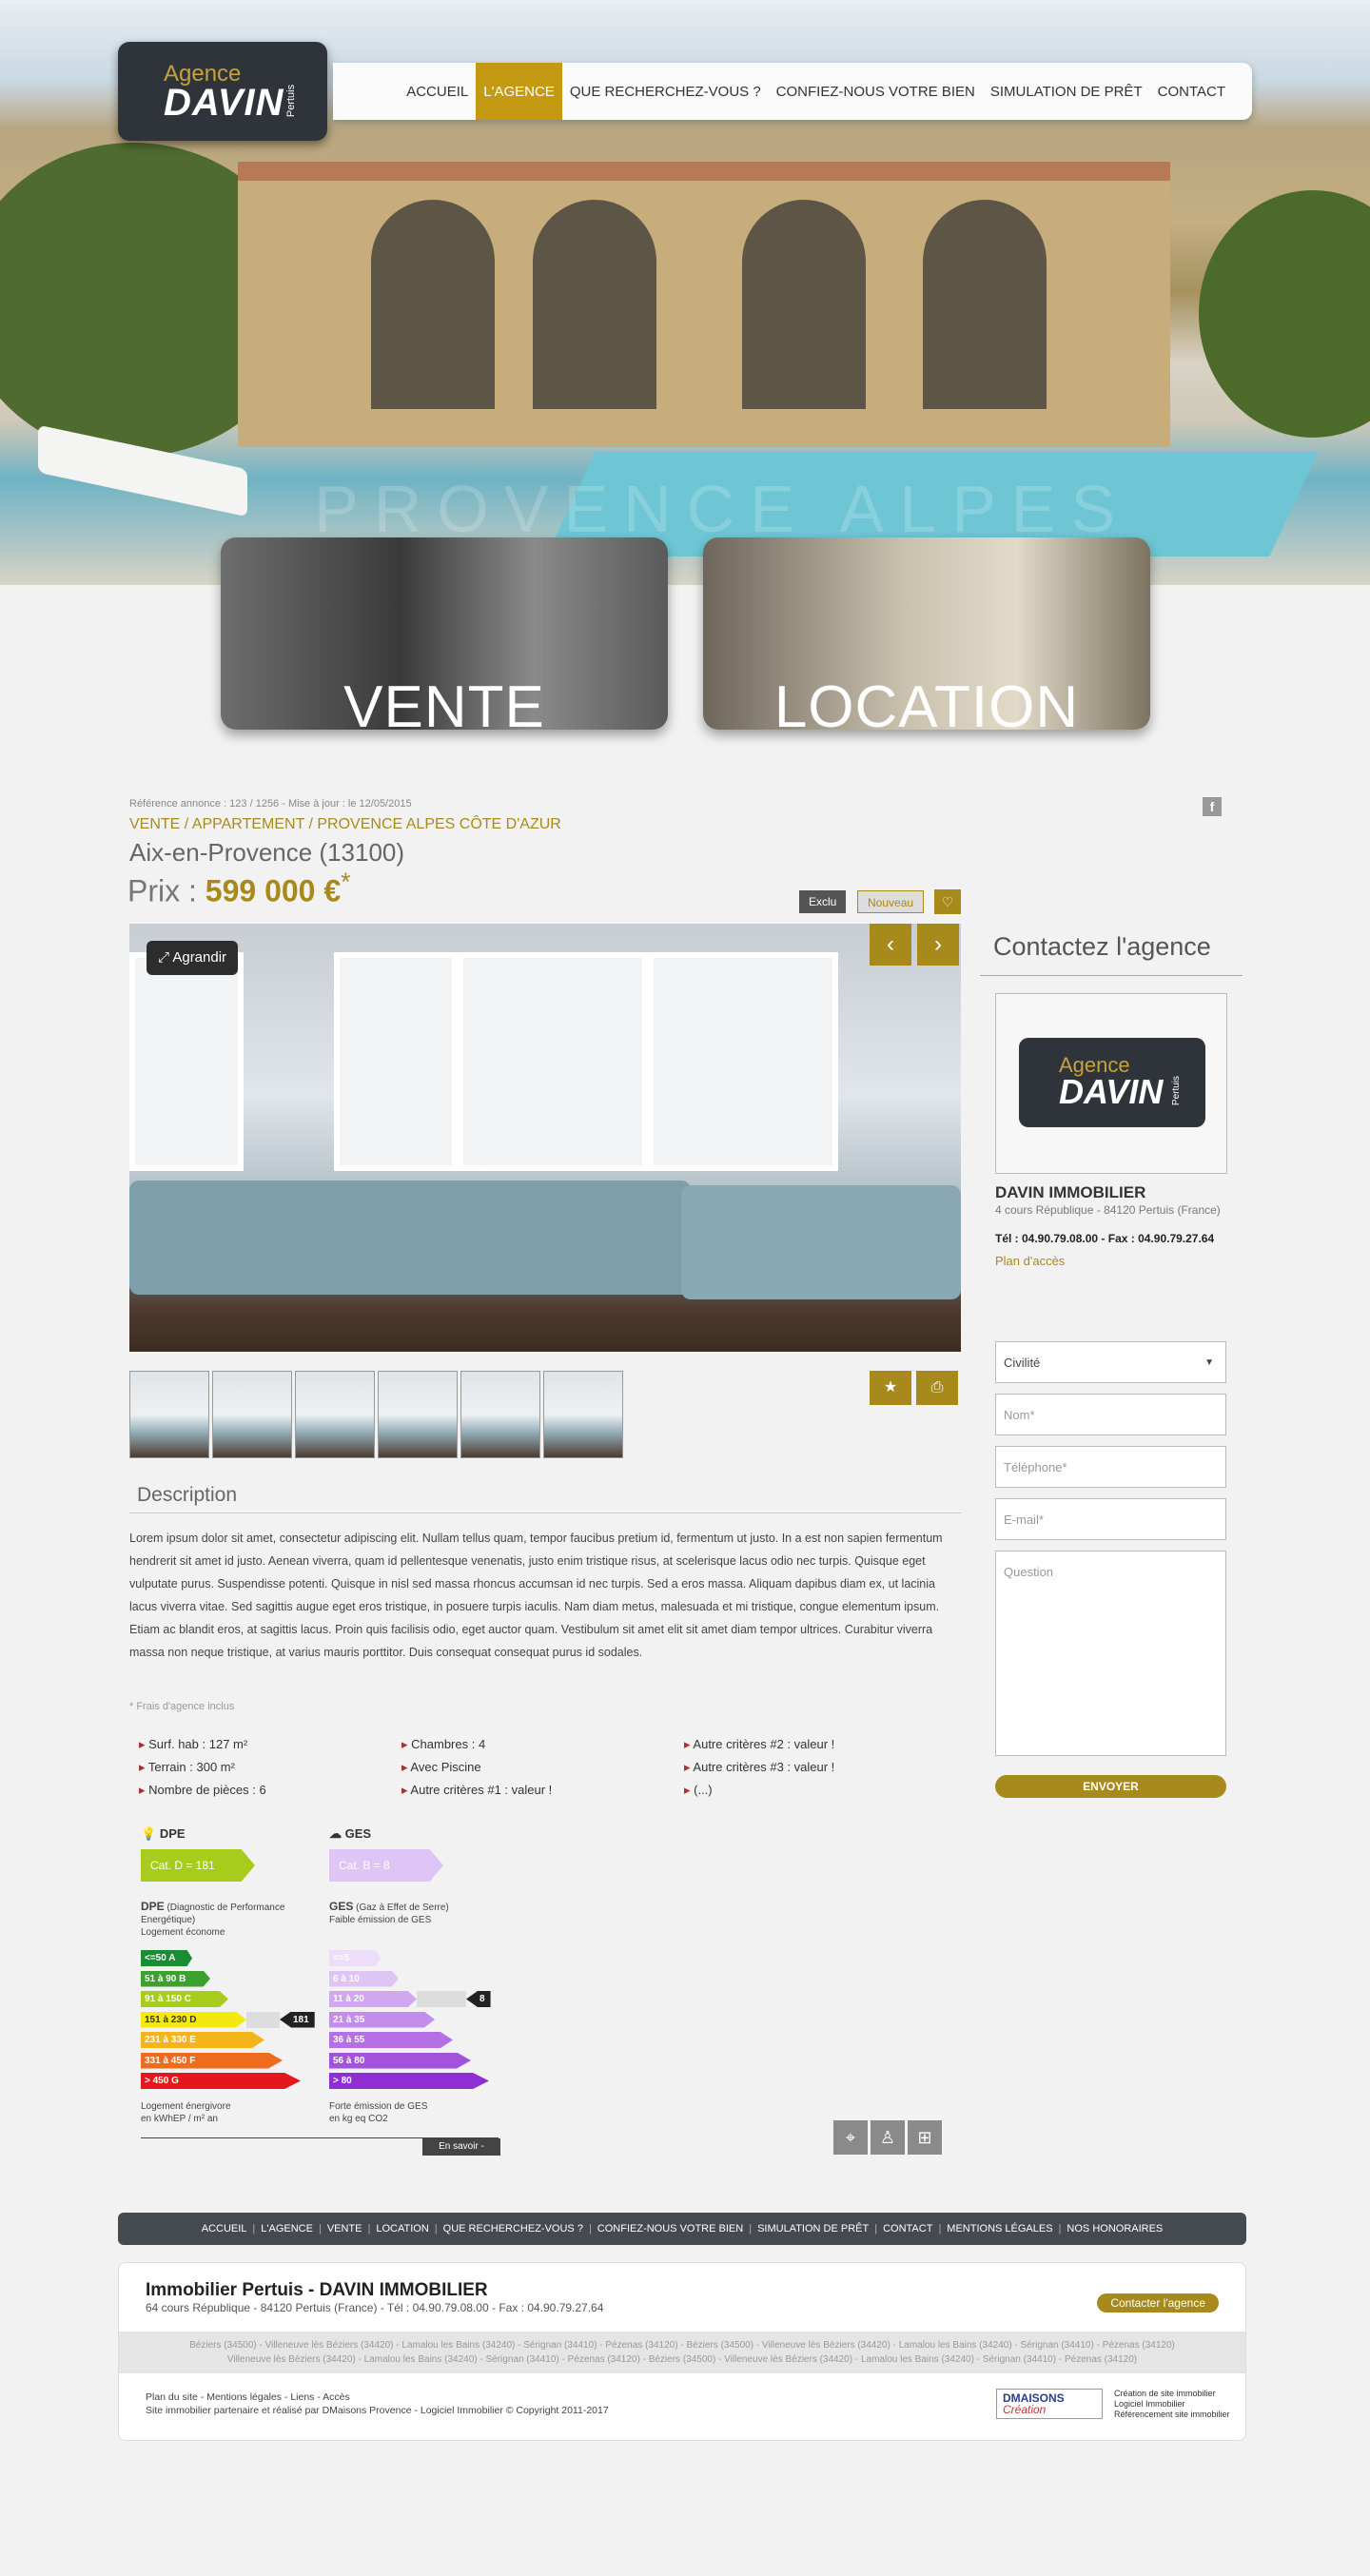  What do you see at coordinates (876, 92) in the screenshot?
I see `nav-confiez: CONFIEZ-NOUS VOTRE BIEN` at bounding box center [876, 92].